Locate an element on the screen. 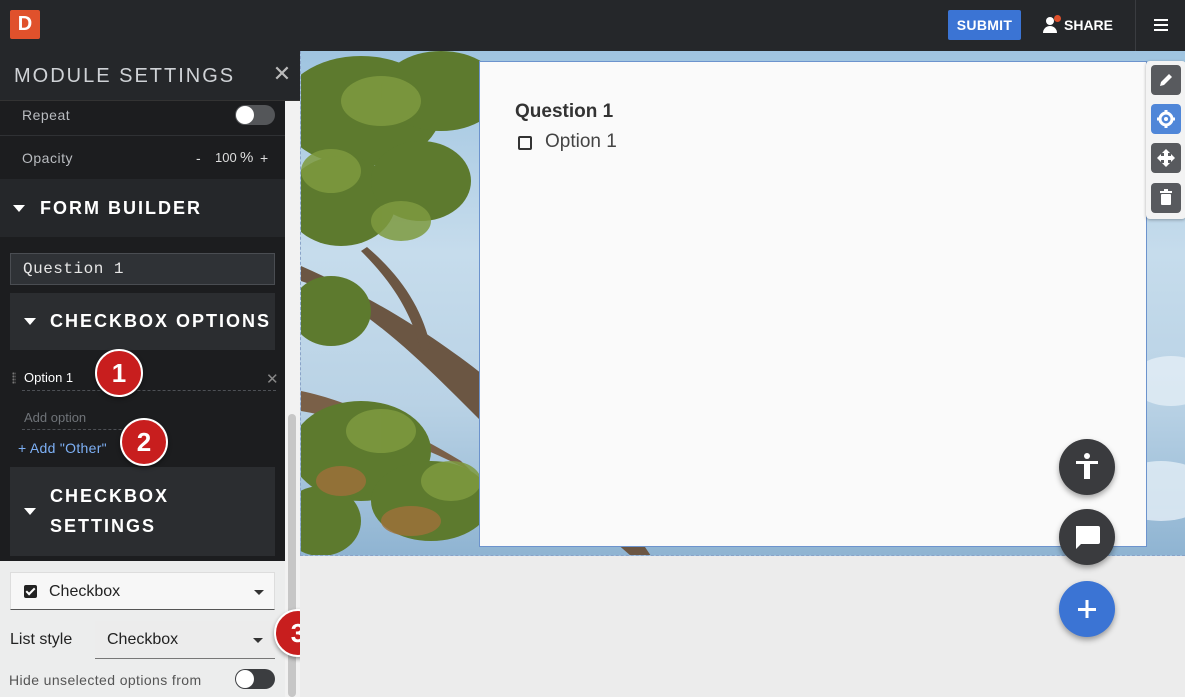 This screenshot has height=697, width=1185. option-row: Option 1 is located at coordinates (149, 379).